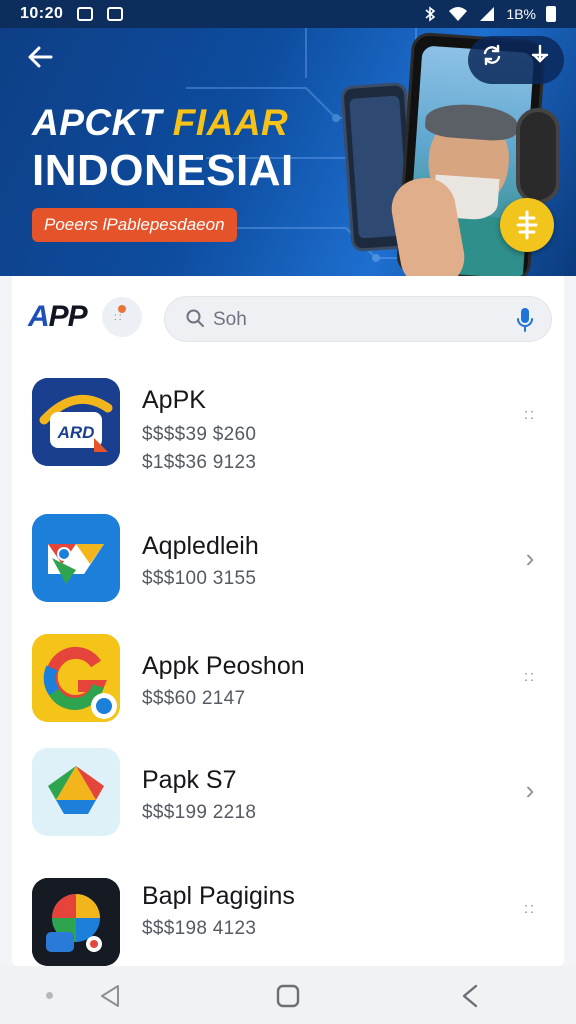  I want to click on app-item-aqpledleih: Aqpledleih $$$100 3155 ›, so click(288, 560).